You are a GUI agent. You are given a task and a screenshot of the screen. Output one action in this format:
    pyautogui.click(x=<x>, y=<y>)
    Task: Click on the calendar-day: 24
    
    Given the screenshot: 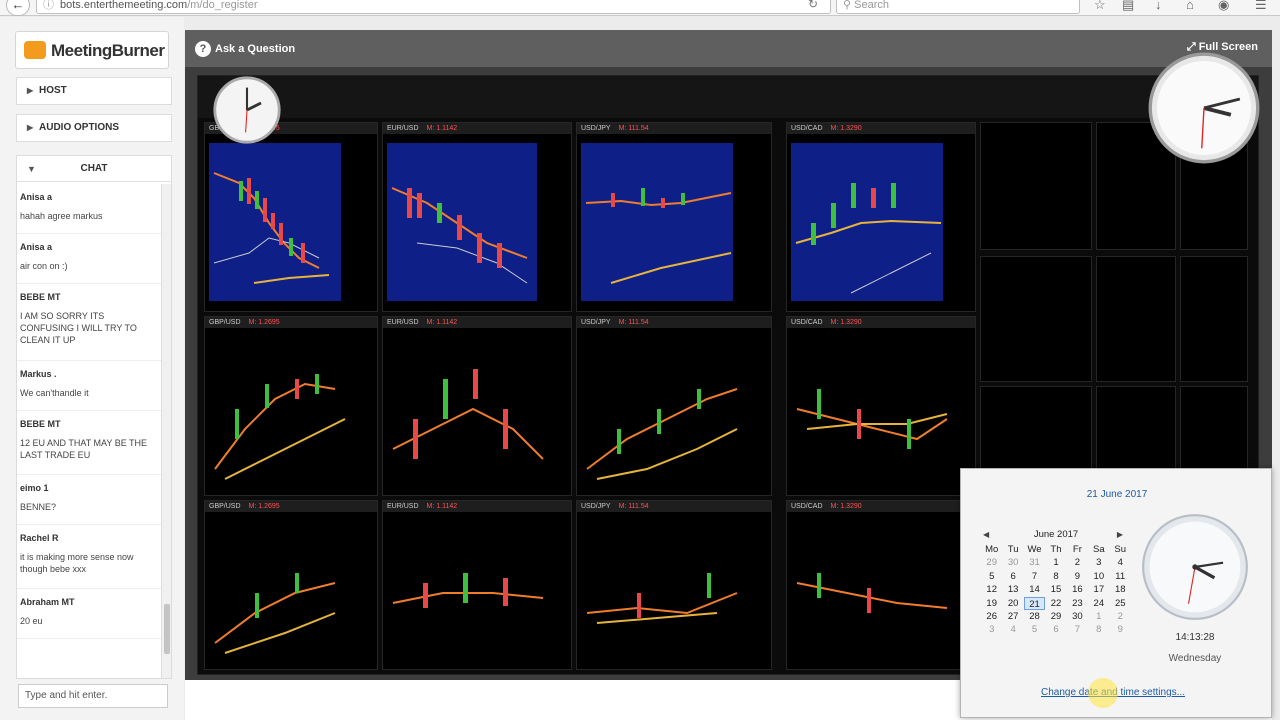 What is the action you would take?
    pyautogui.click(x=1098, y=603)
    